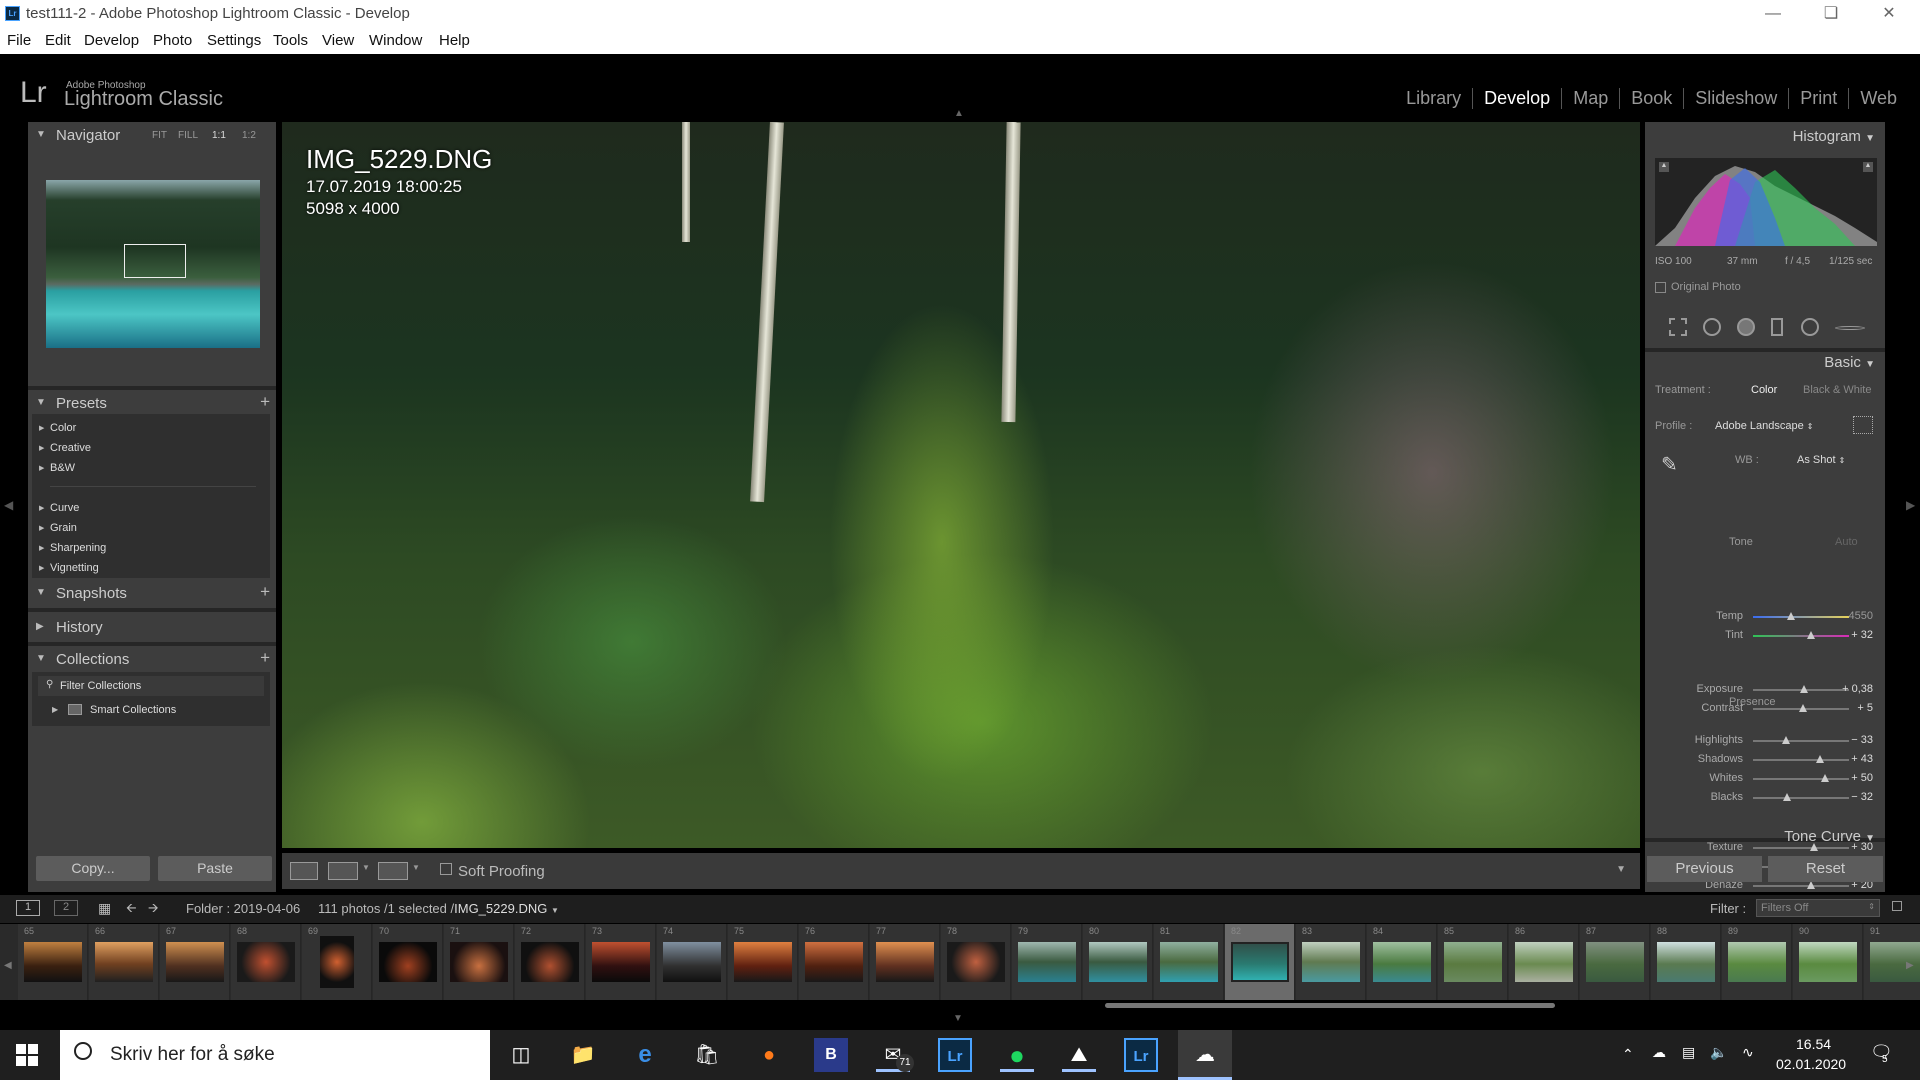 This screenshot has width=1920, height=1080. Describe the element at coordinates (290, 40) in the screenshot. I see `menu-tools: Tools` at that location.